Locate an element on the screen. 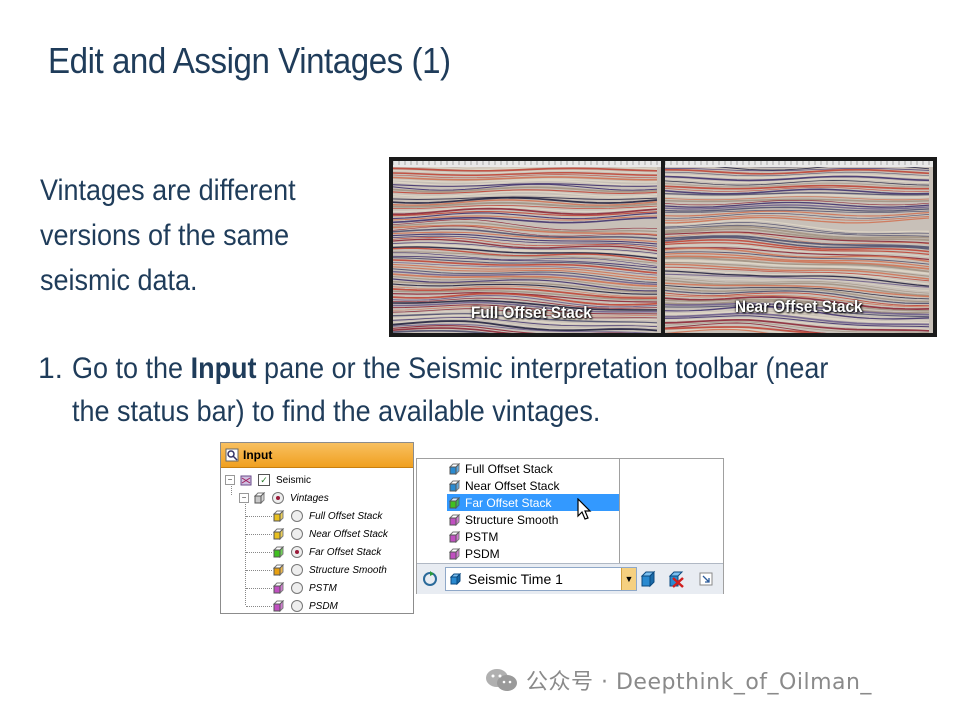 Image resolution: width=960 pixels, height=720 pixels. tree-label: Seismic is located at coordinates (294, 480).